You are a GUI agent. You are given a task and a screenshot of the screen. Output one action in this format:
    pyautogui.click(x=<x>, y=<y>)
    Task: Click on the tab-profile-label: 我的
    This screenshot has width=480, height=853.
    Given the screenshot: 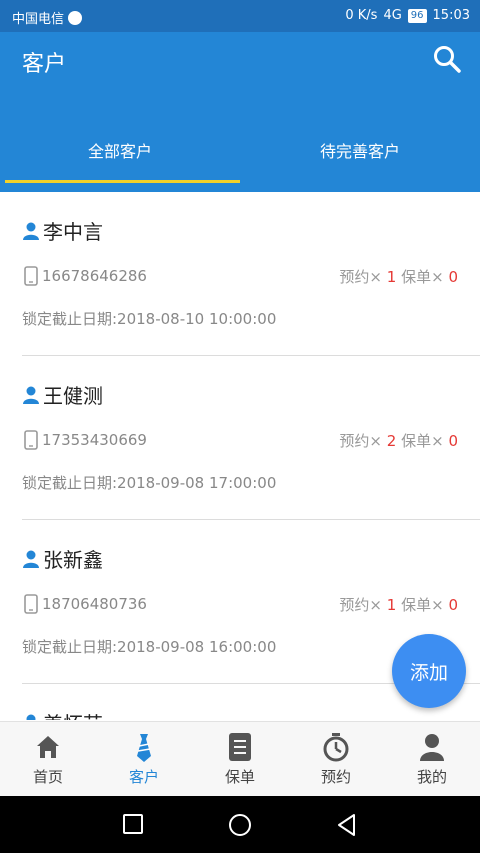 What is the action you would take?
    pyautogui.click(x=431, y=777)
    